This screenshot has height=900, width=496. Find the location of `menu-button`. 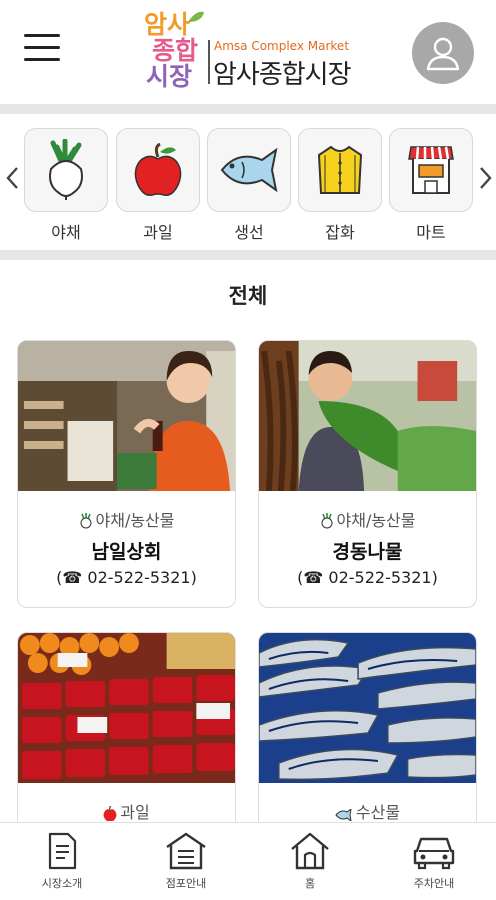

menu-button is located at coordinates (42, 49).